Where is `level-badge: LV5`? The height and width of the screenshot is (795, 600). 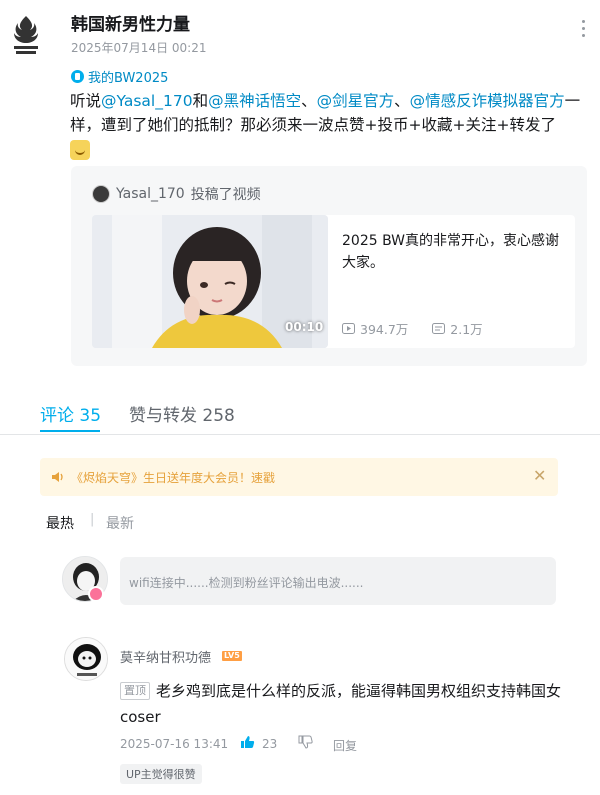
level-badge: LV5 is located at coordinates (232, 656).